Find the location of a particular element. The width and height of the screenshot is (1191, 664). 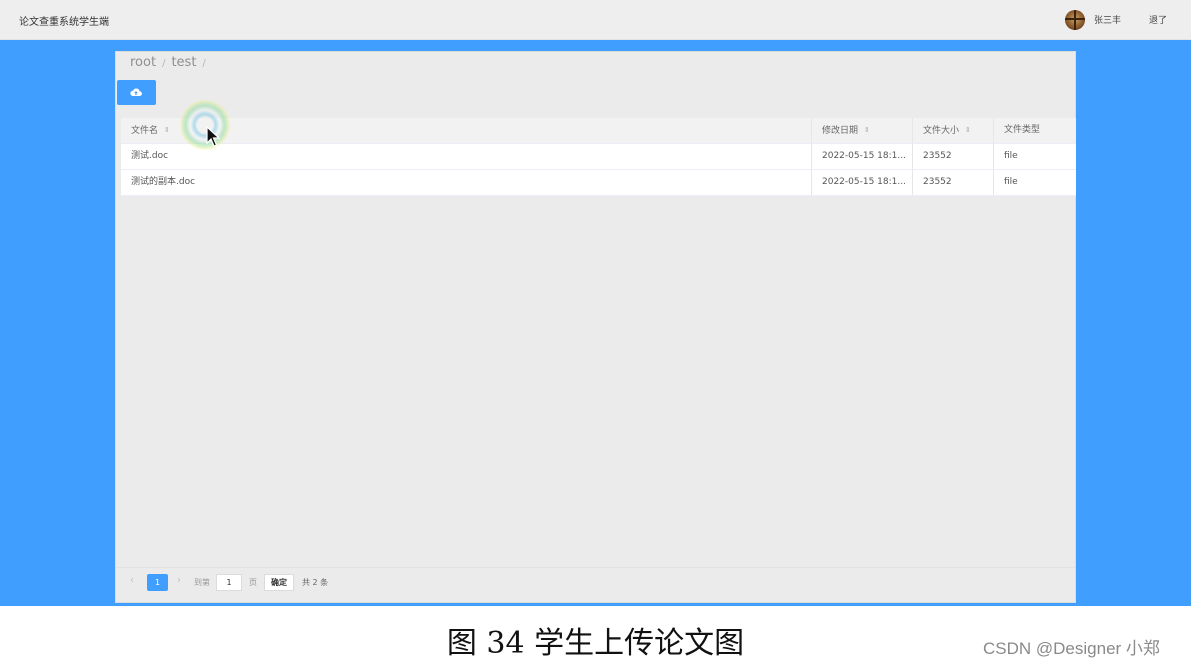

logout-link: 退了 is located at coordinates (1158, 19).